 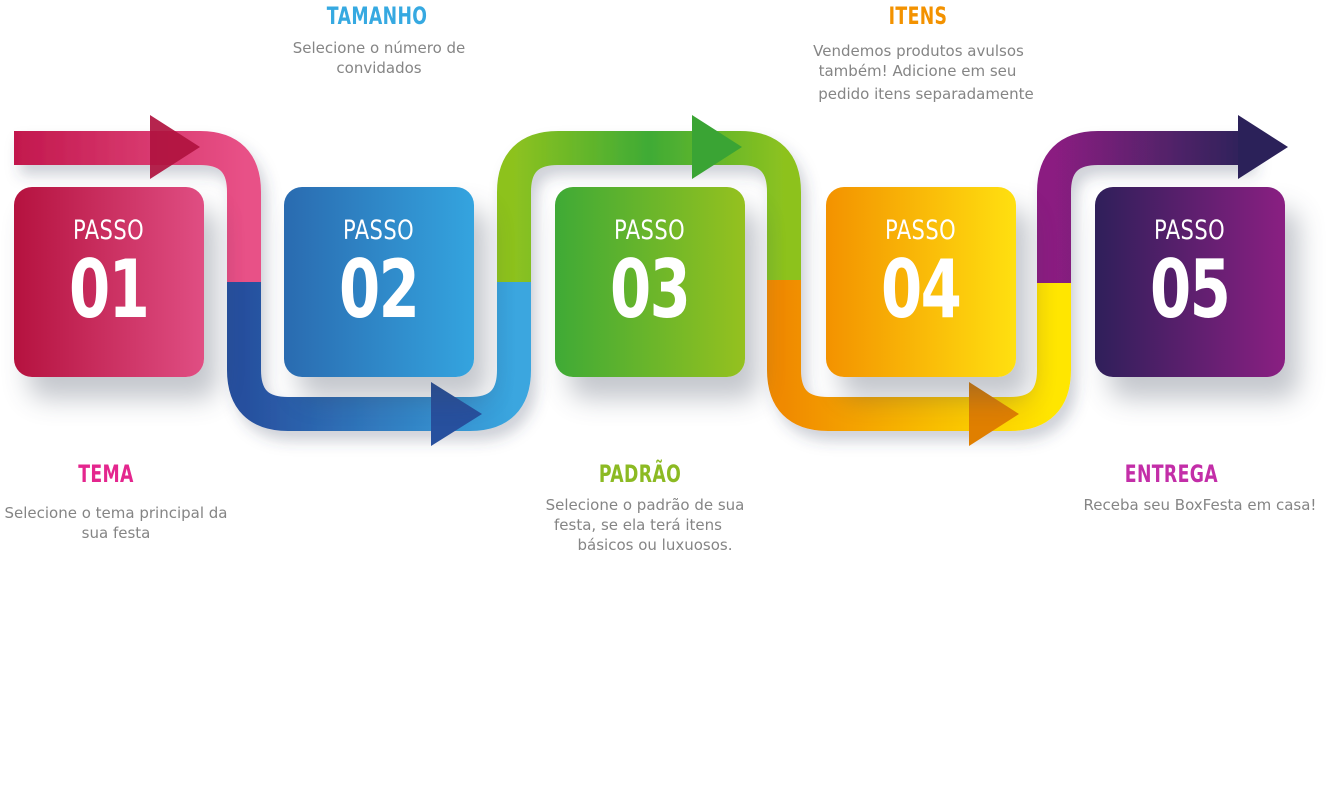 What do you see at coordinates (379, 230) in the screenshot?
I see `step-2-word: PASSO` at bounding box center [379, 230].